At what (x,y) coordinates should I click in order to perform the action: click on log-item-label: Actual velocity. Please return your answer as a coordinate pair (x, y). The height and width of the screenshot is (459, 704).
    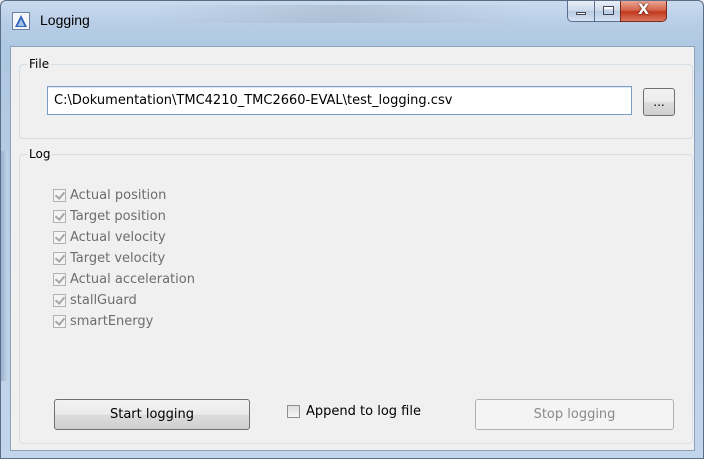
    Looking at the image, I should click on (118, 237).